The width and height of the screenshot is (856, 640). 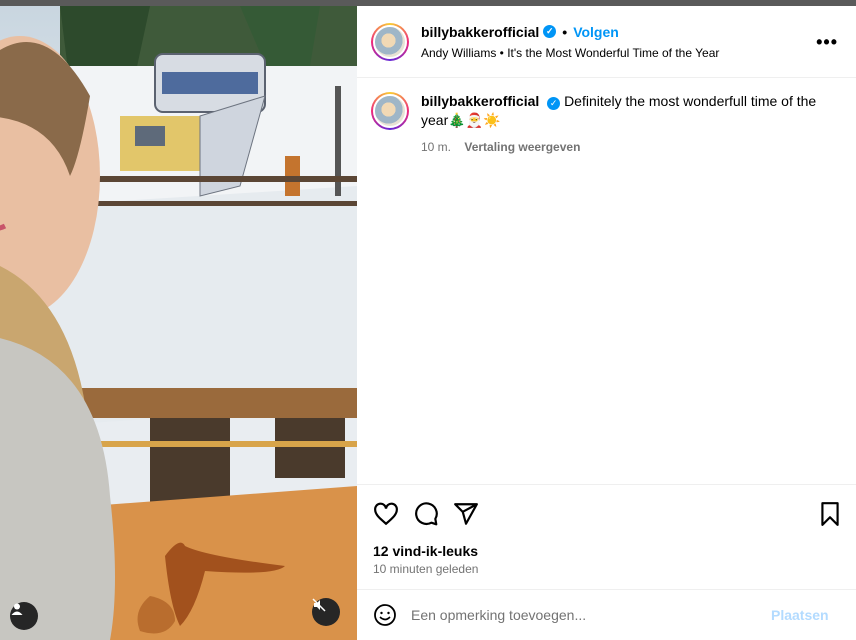 What do you see at coordinates (466, 514) in the screenshot?
I see `share-icon` at bounding box center [466, 514].